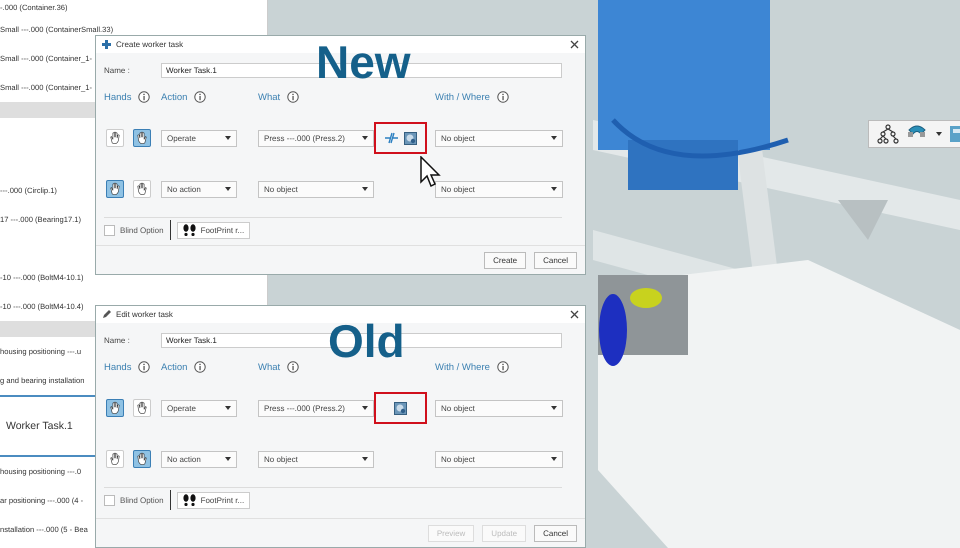 The image size is (960, 548). What do you see at coordinates (505, 260) in the screenshot?
I see `dialog-button: Create` at bounding box center [505, 260].